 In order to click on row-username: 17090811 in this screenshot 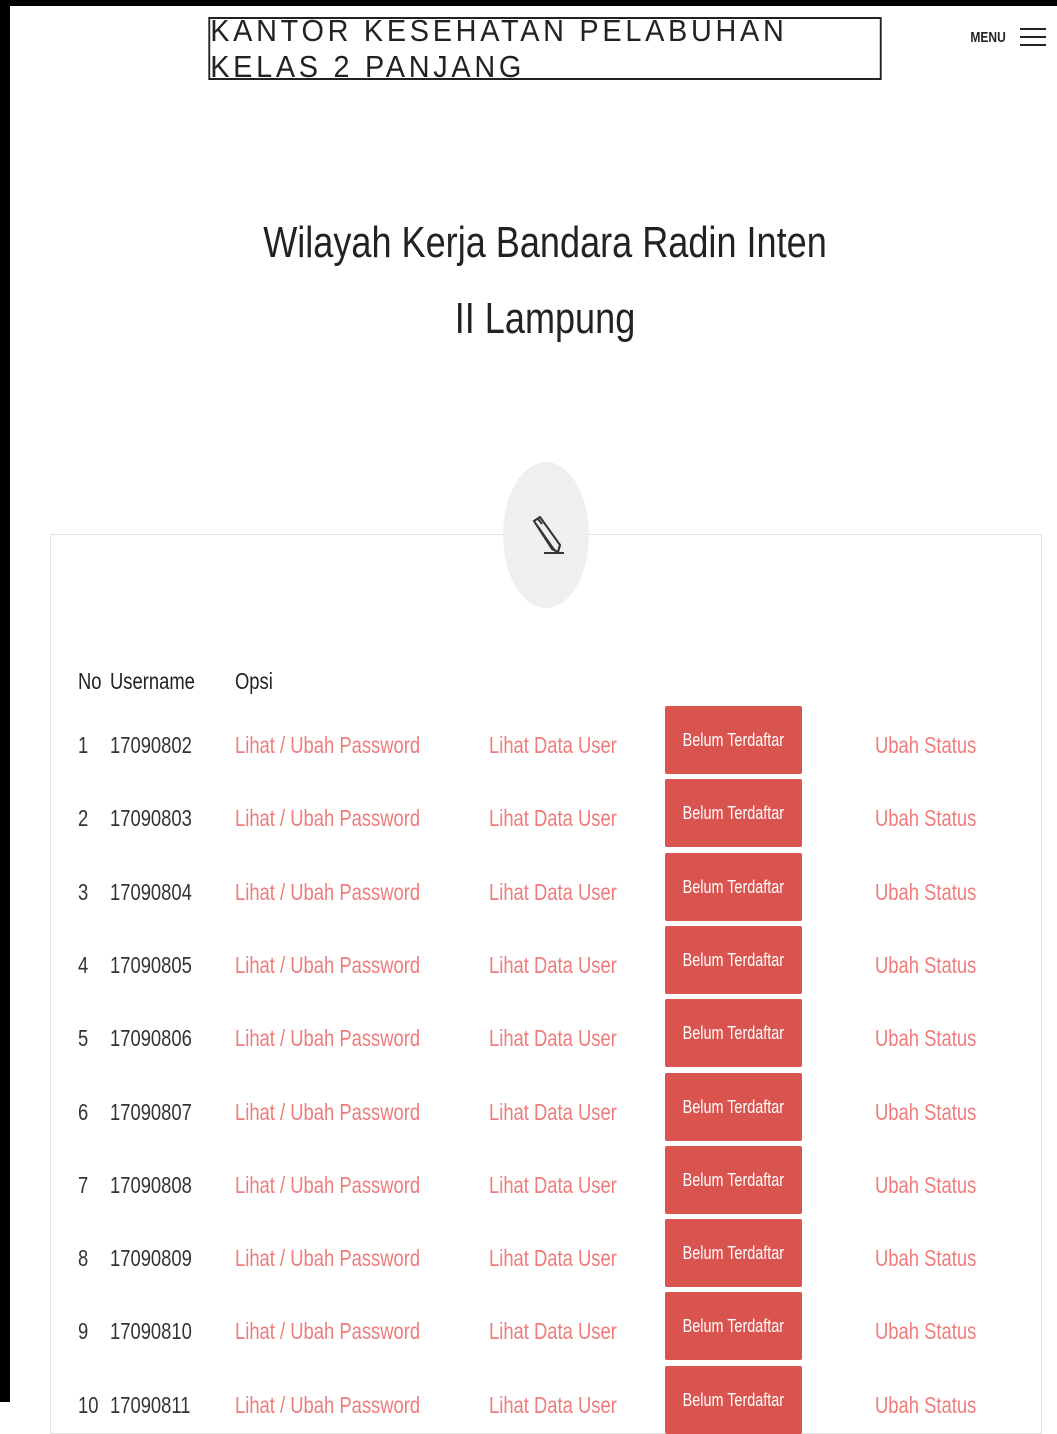, I will do `click(150, 1405)`.